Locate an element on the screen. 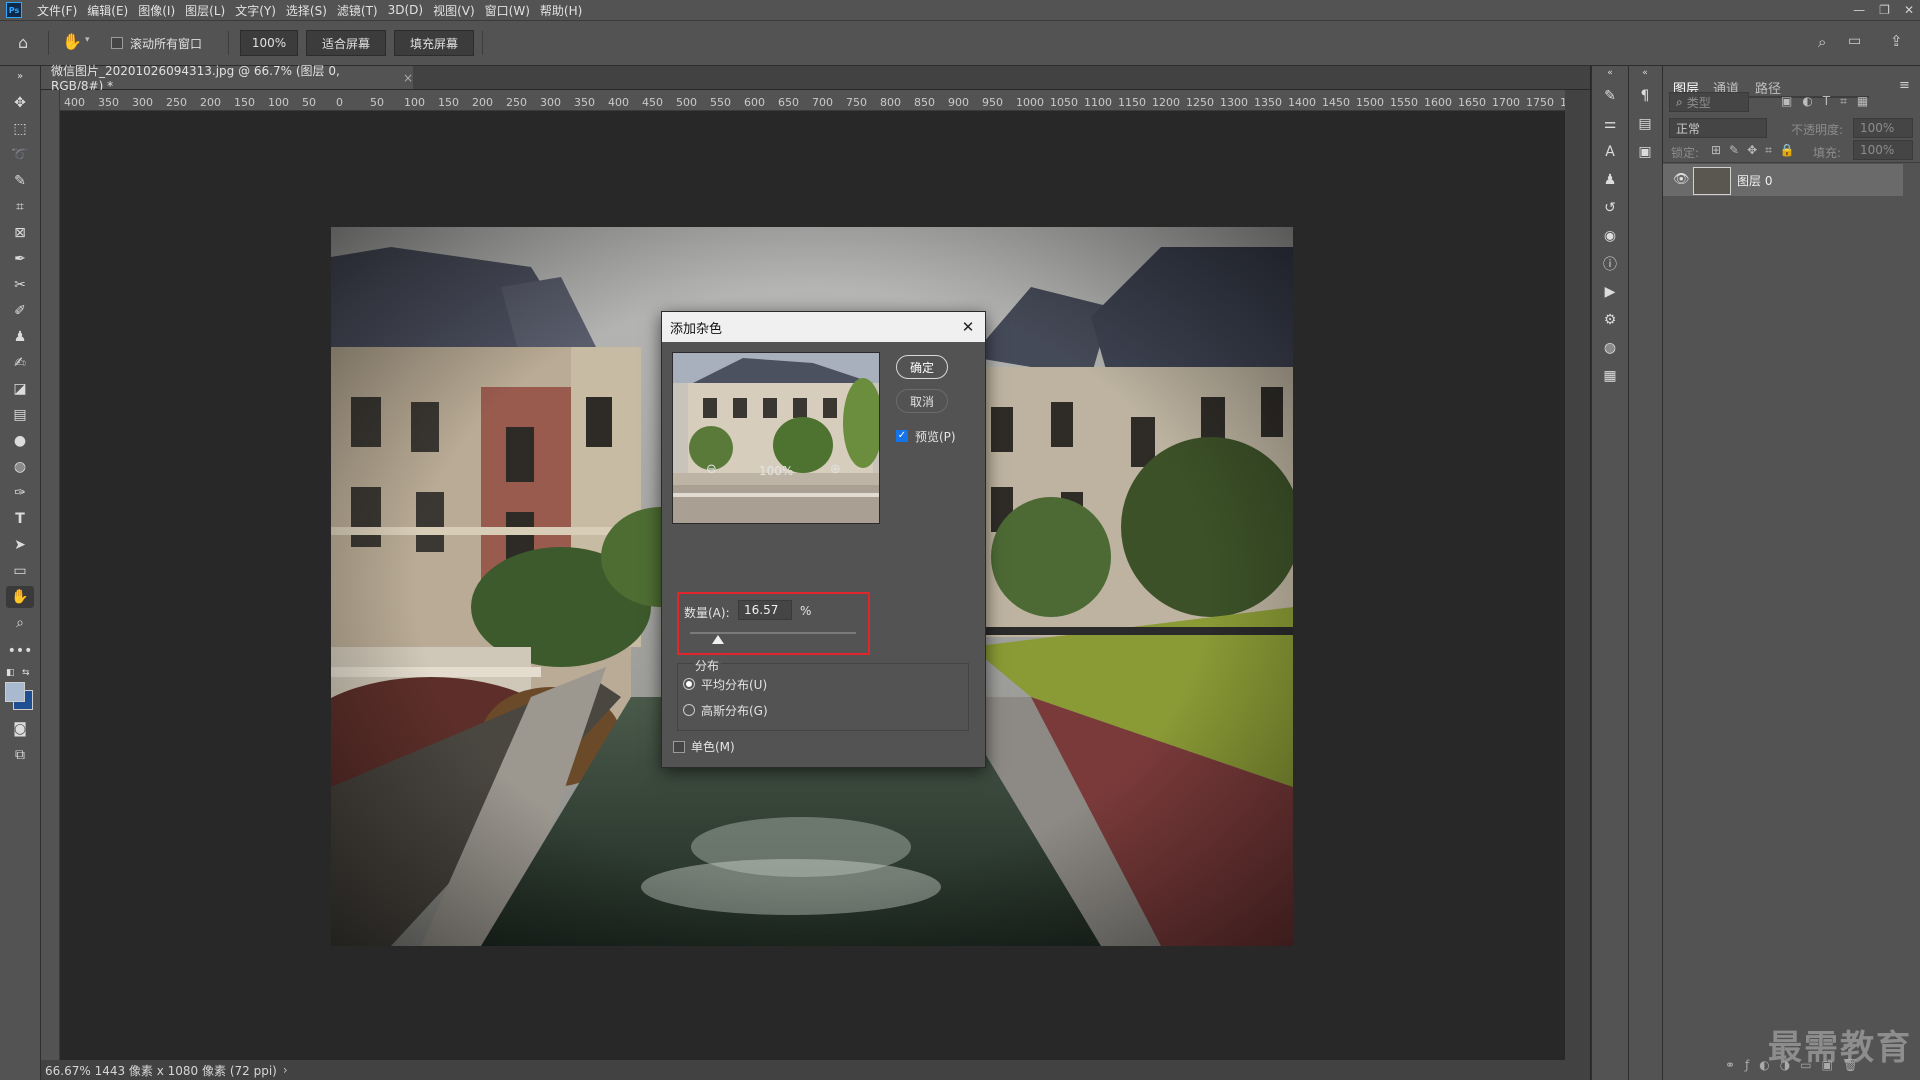  fill-screen-button: 填充屏幕 is located at coordinates (434, 43).